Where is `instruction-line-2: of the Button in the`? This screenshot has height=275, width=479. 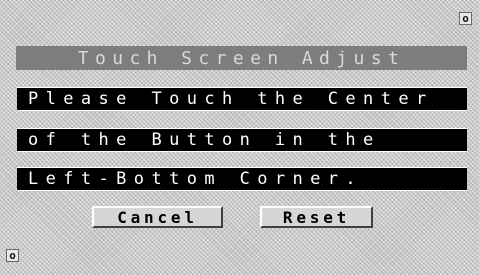 instruction-line-2: of the Button in the is located at coordinates (242, 140).